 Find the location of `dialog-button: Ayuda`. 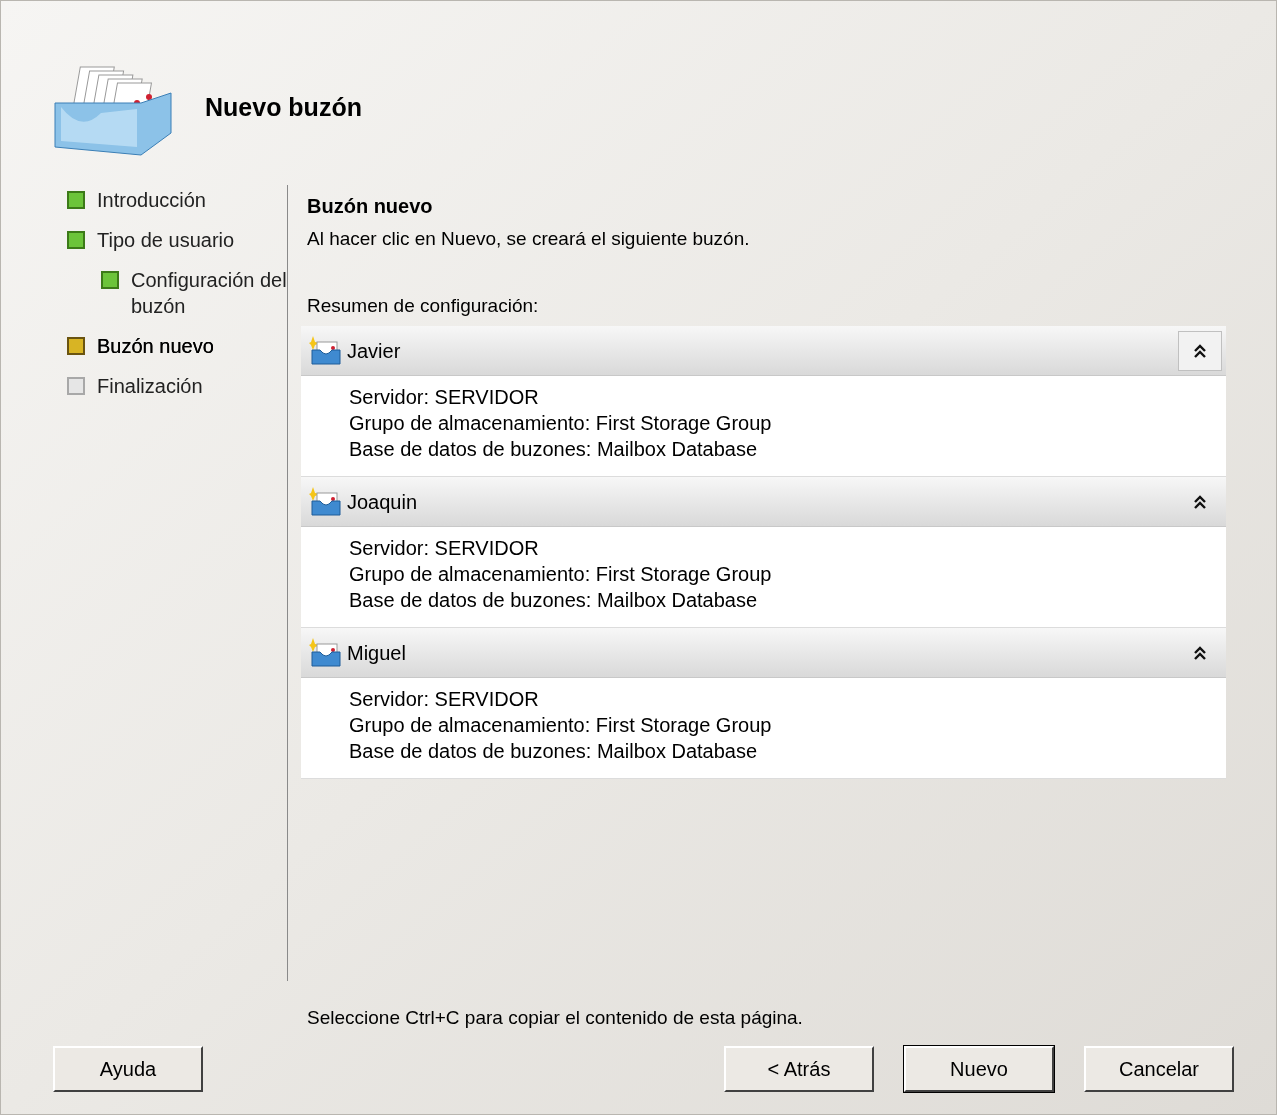

dialog-button: Ayuda is located at coordinates (128, 1069).